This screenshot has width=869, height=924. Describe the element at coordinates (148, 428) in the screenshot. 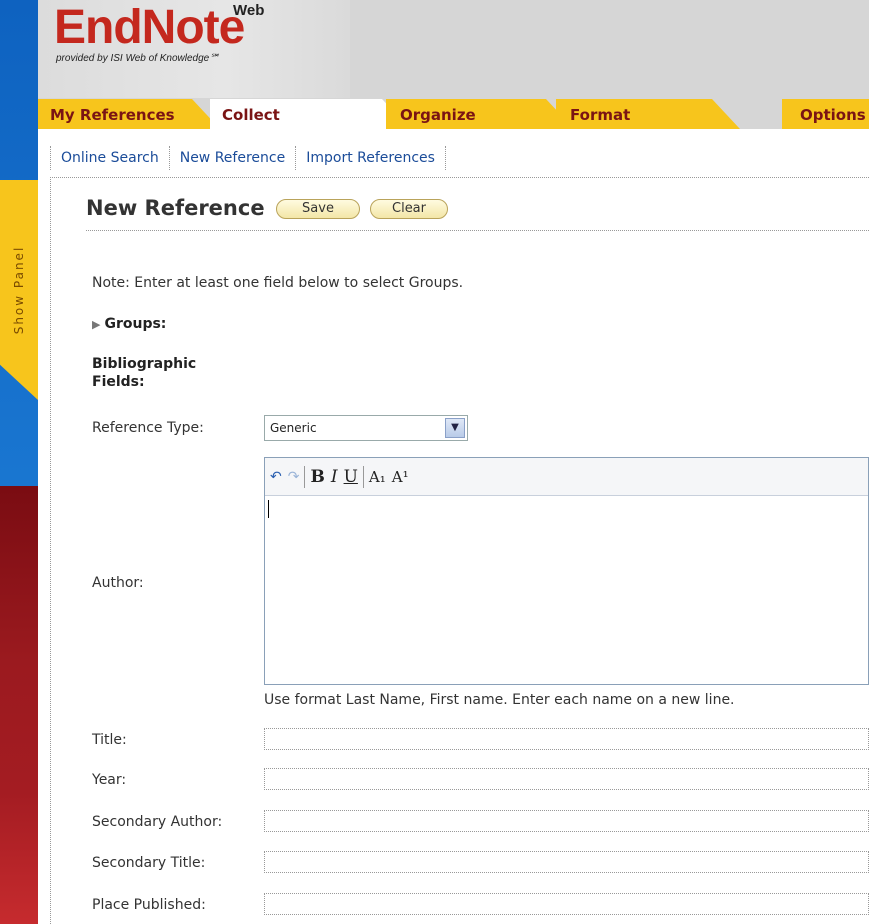

I see `reference-type-label: Reference Type:` at that location.